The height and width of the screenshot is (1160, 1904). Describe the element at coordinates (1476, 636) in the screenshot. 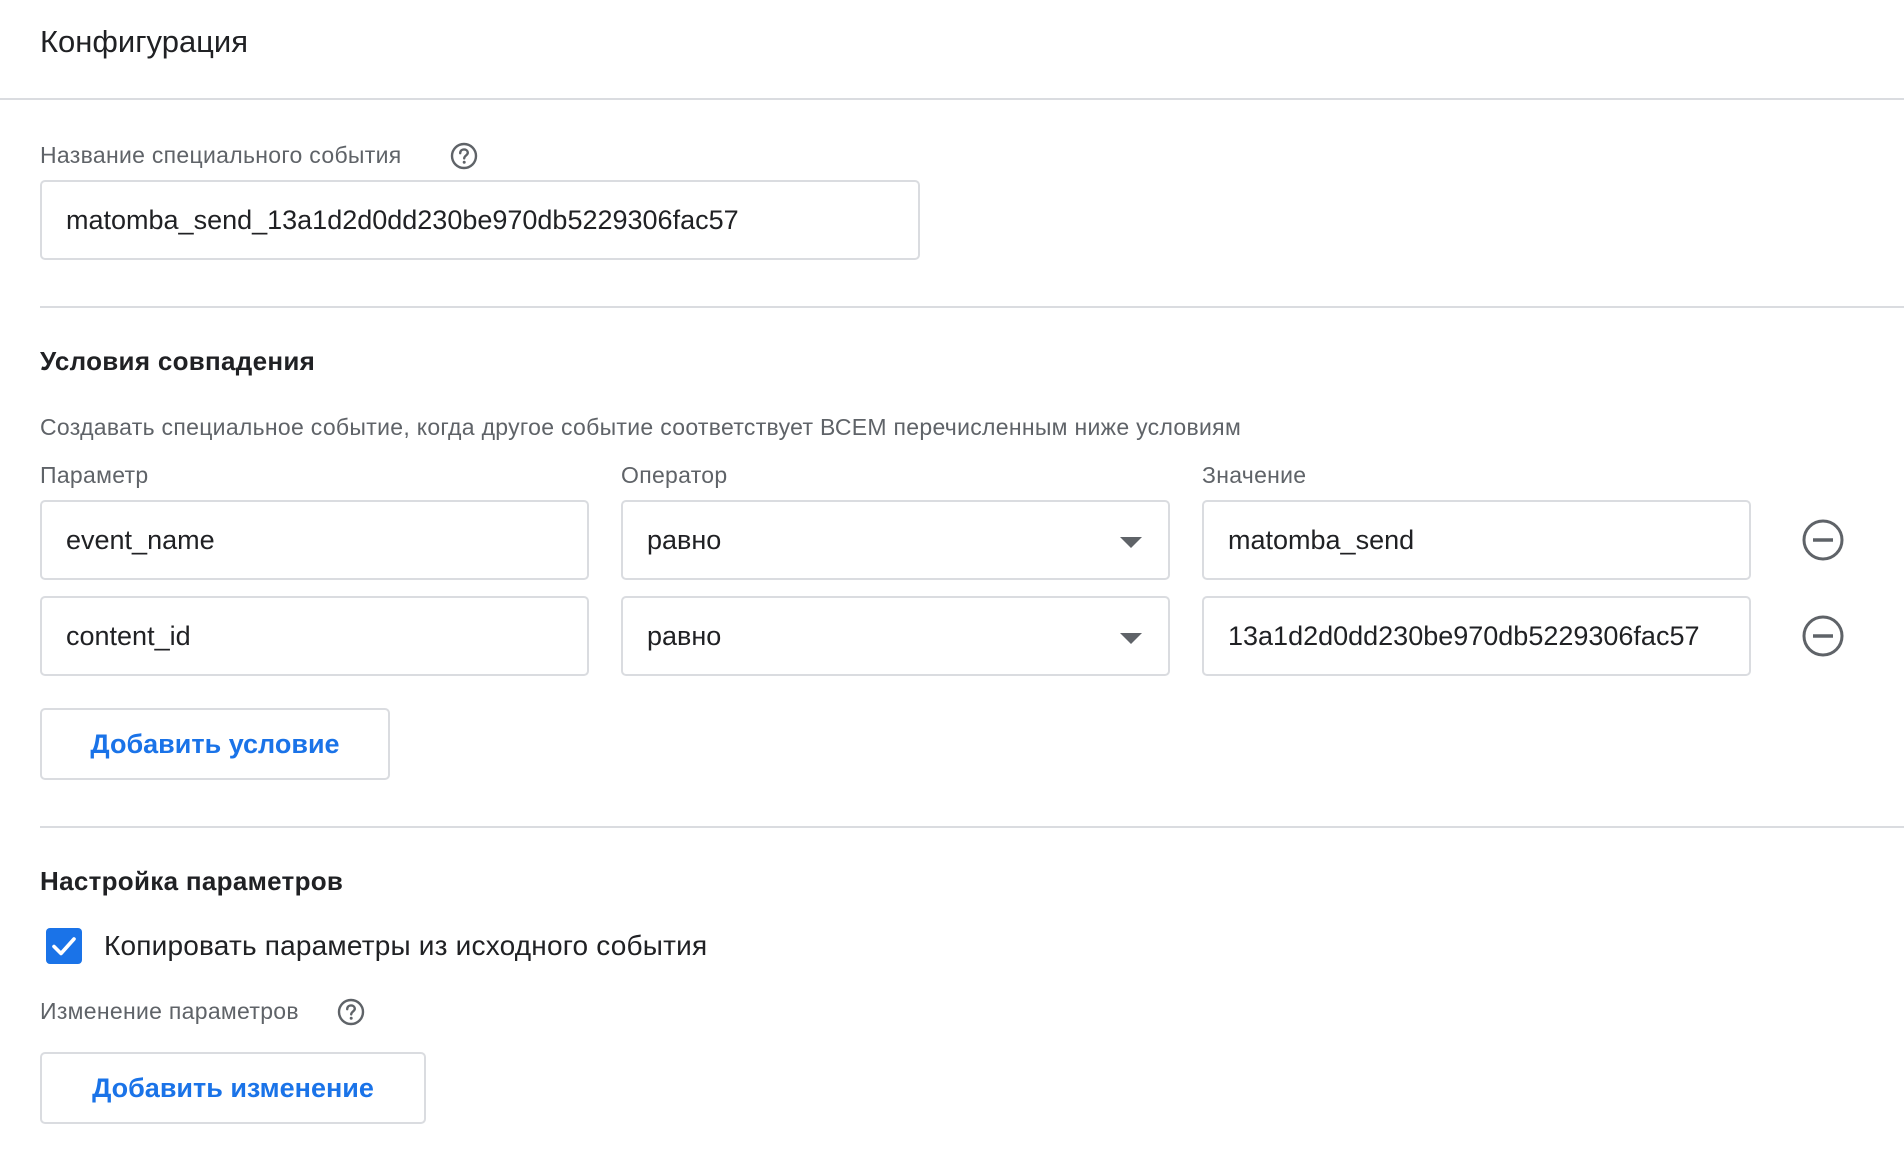

I see `condition-value-input: 13a1d2d0dd230be970db5229306fac57` at that location.